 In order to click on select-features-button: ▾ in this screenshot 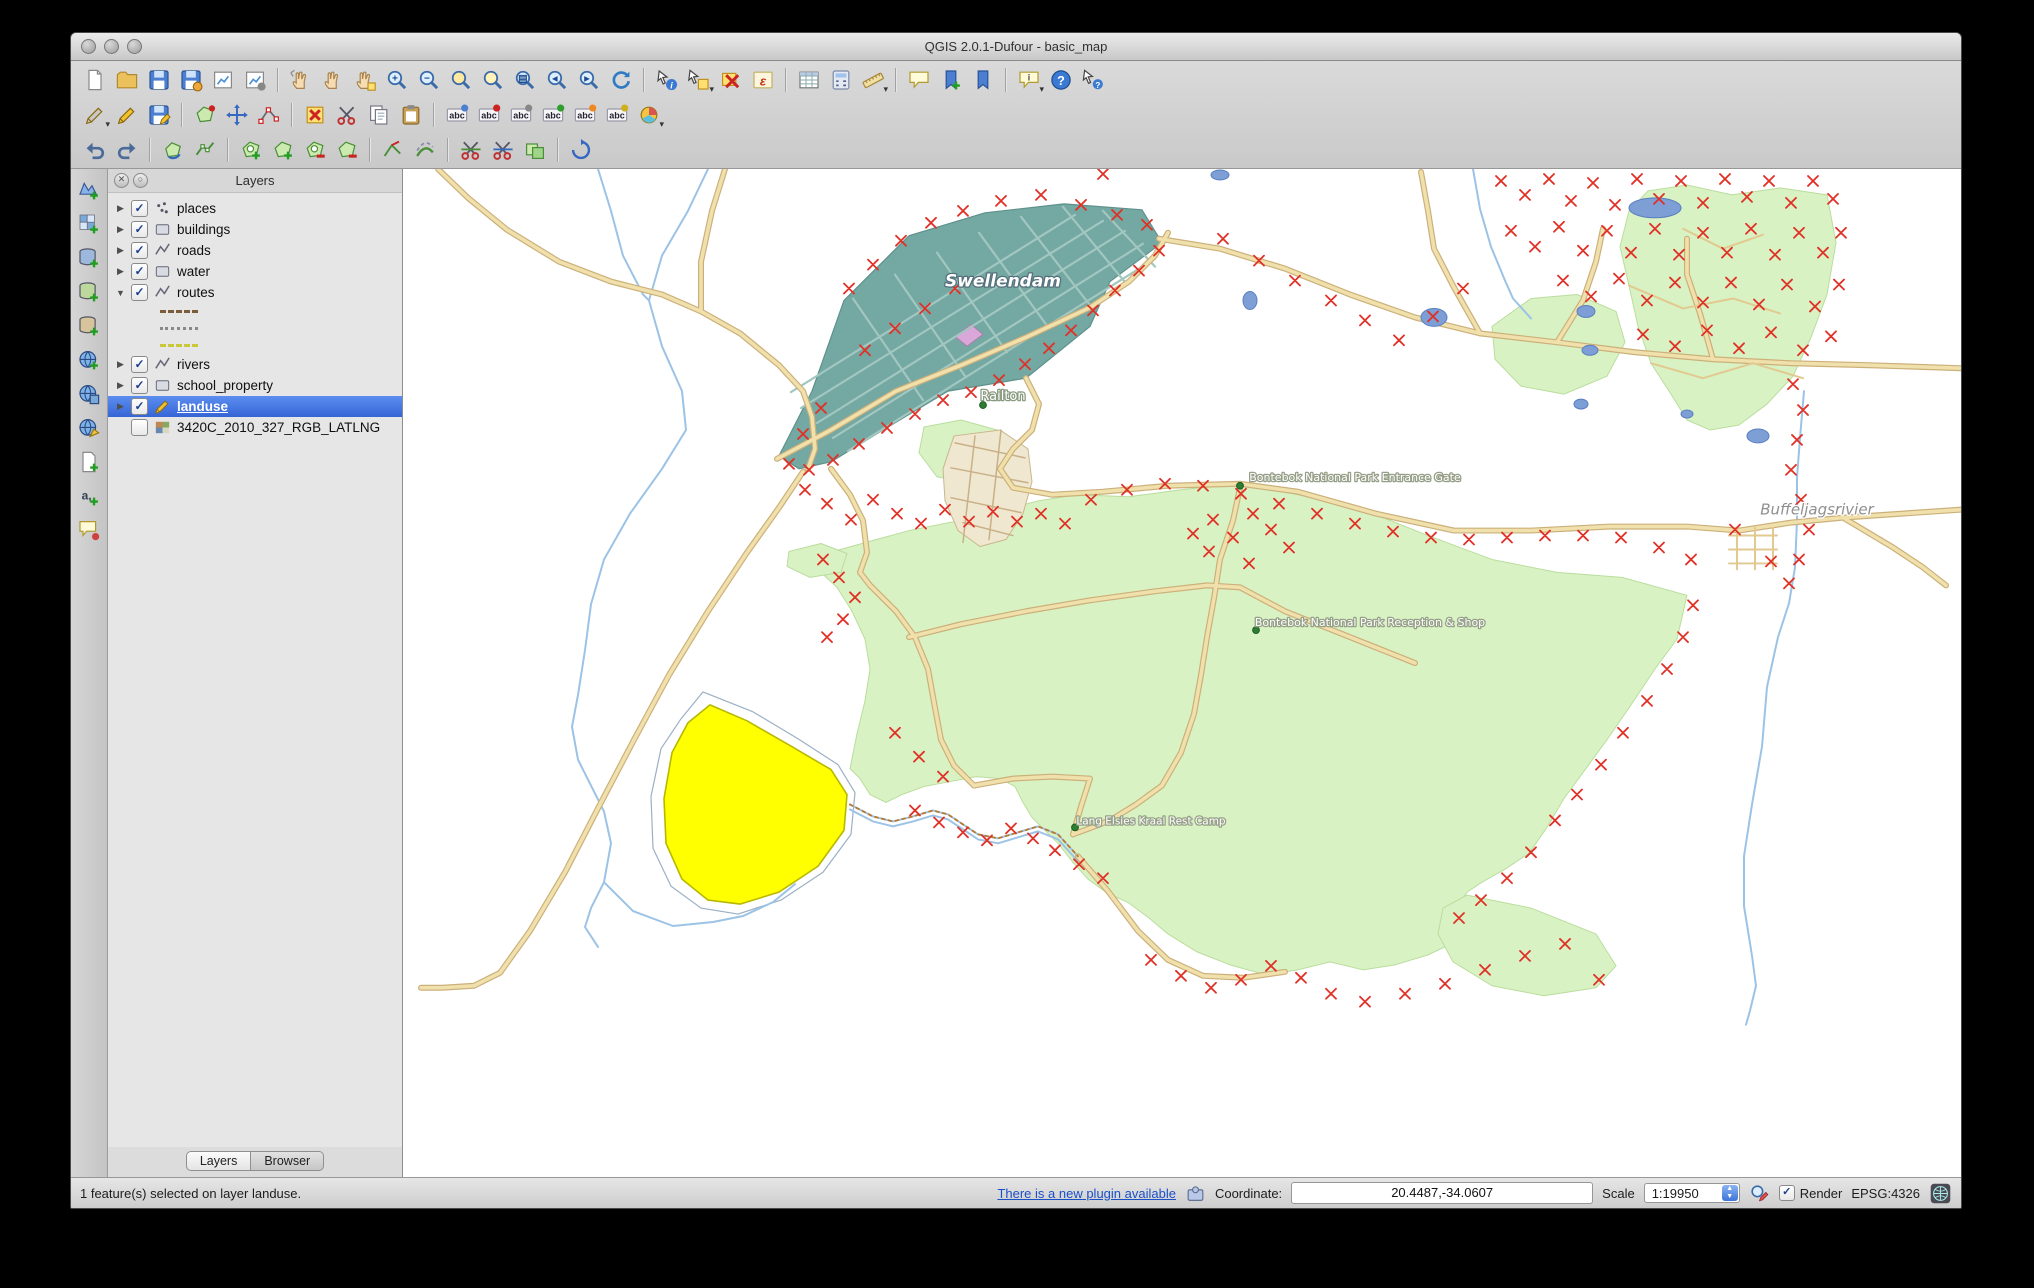, I will do `click(698, 79)`.